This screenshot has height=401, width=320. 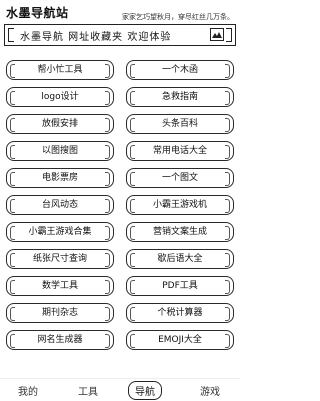 I want to click on tab-navigation: 导航, so click(x=145, y=390).